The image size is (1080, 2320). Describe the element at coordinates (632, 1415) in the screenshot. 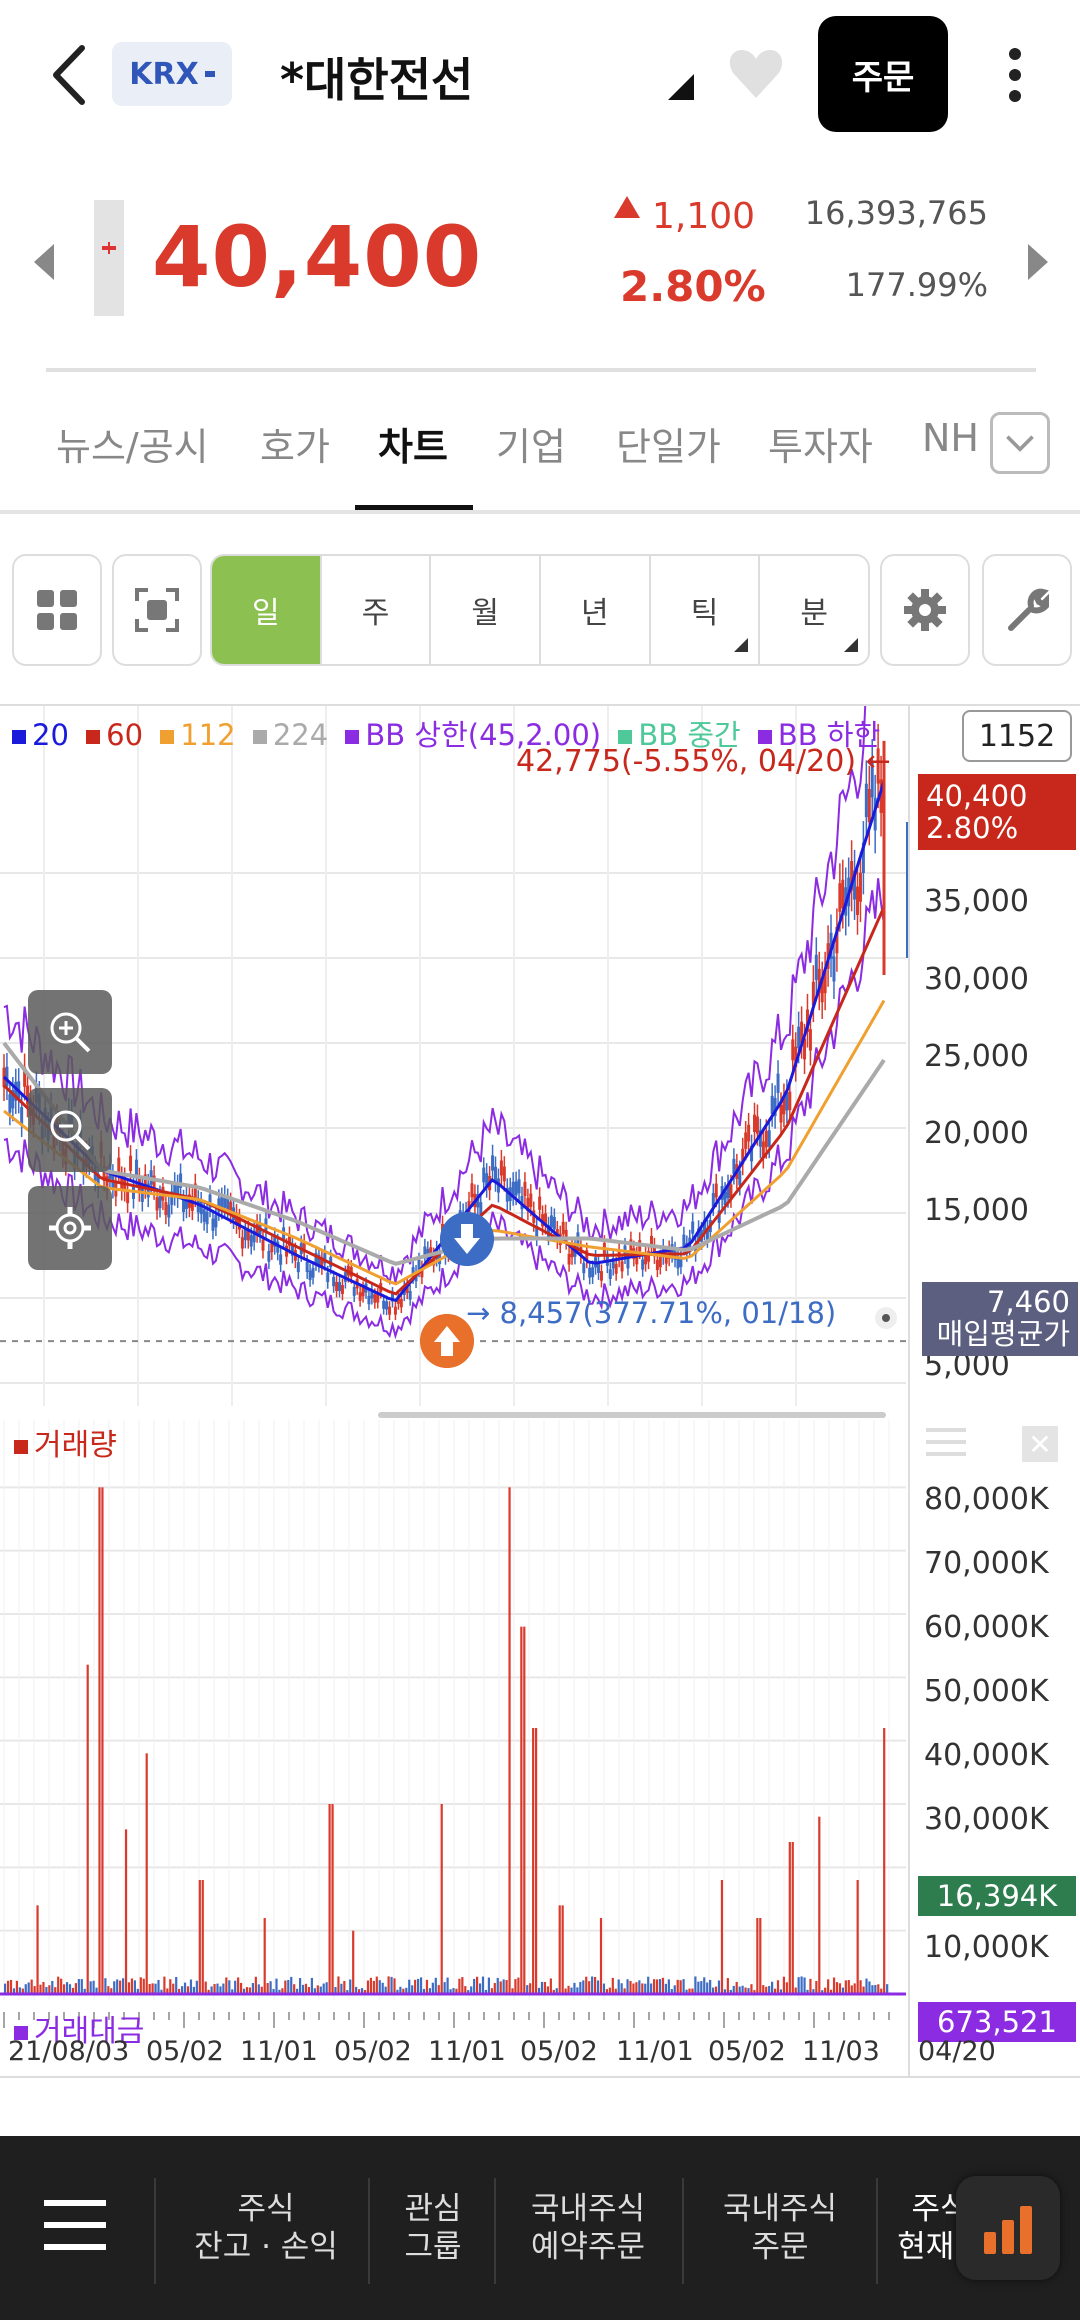

I see `panel-resize-handle` at that location.